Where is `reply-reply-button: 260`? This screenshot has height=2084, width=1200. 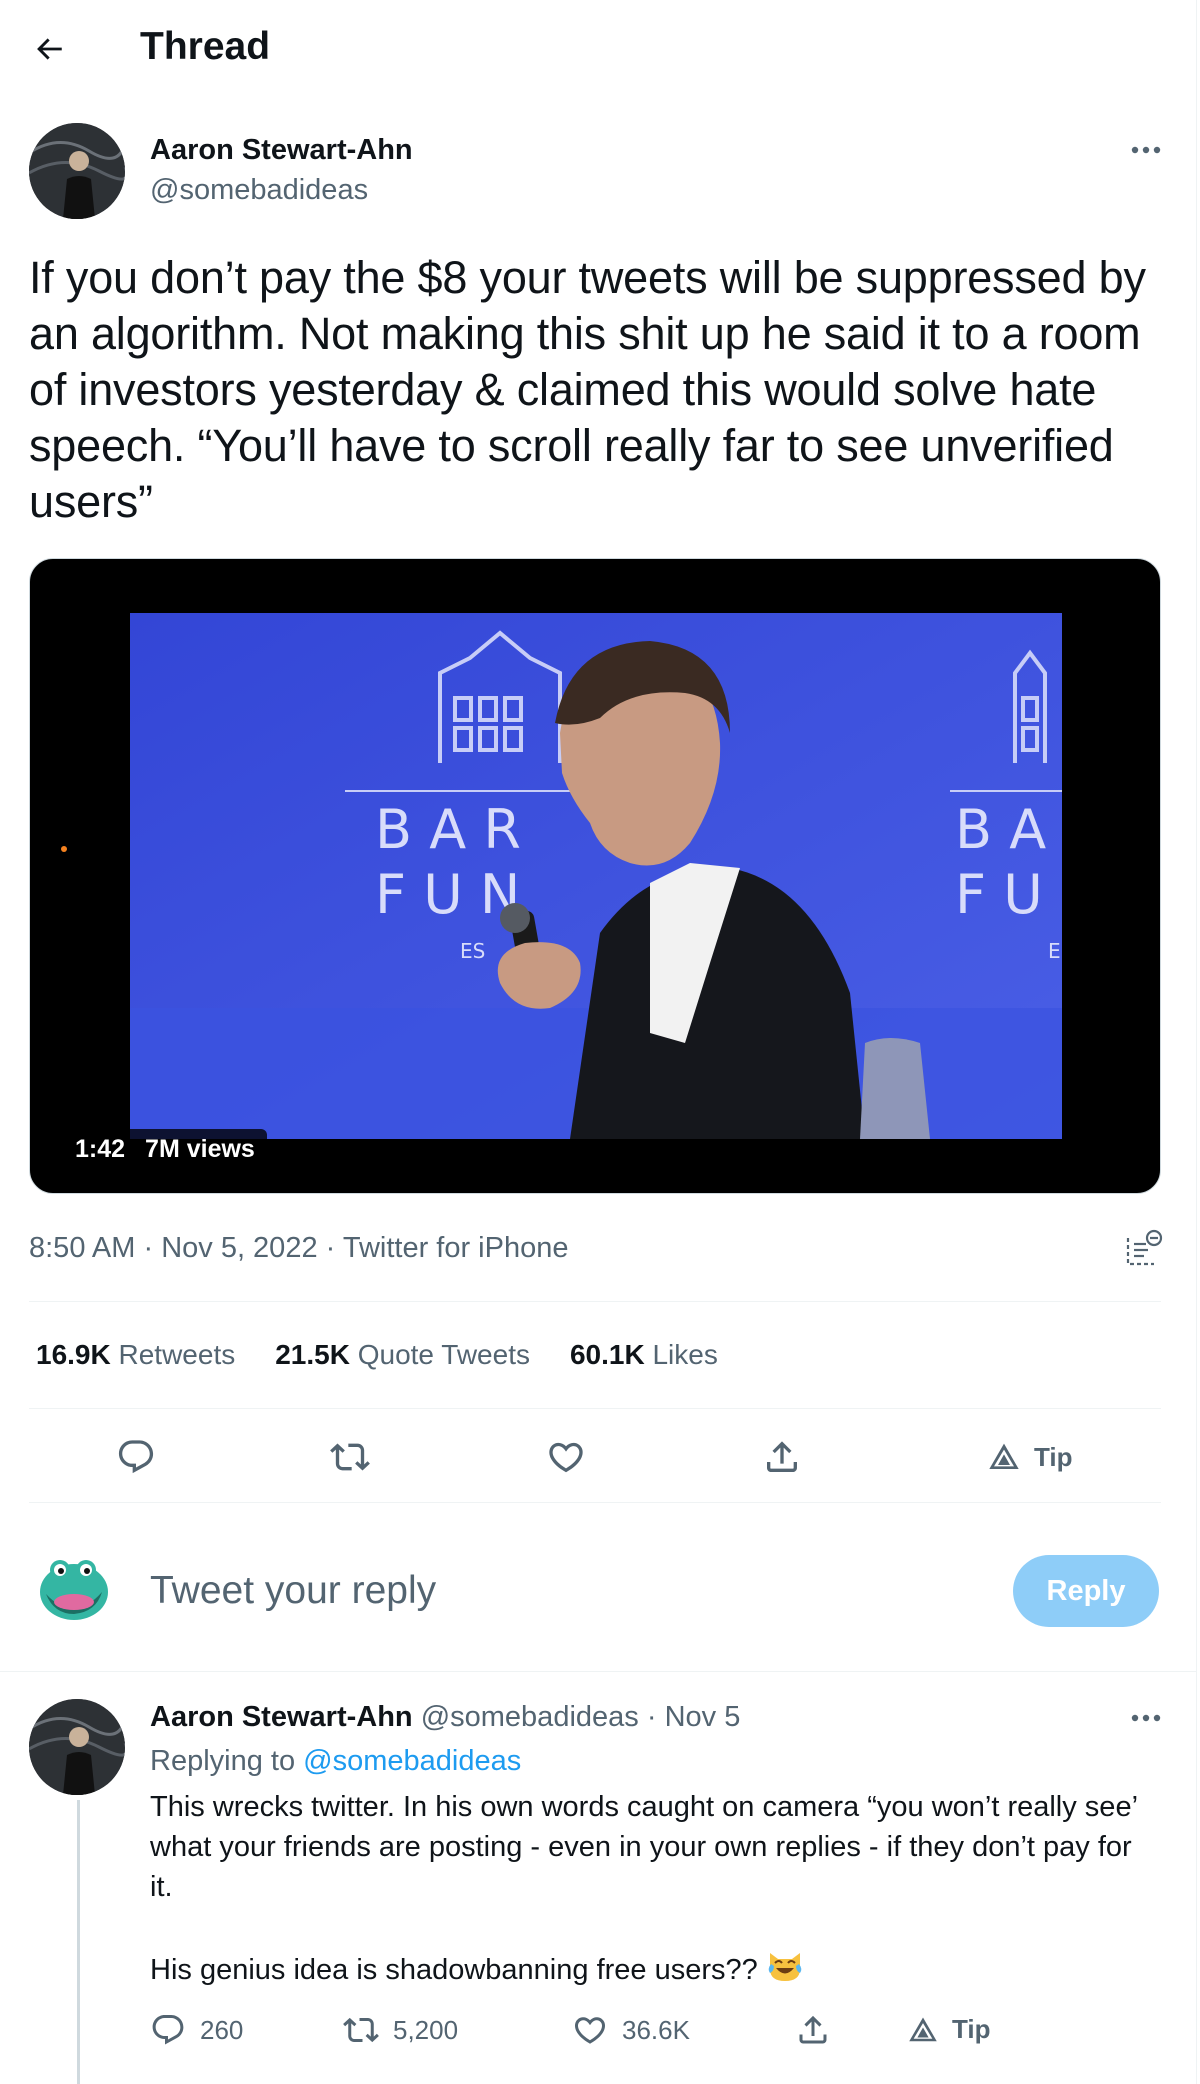
reply-reply-button: 260 is located at coordinates (196, 2030).